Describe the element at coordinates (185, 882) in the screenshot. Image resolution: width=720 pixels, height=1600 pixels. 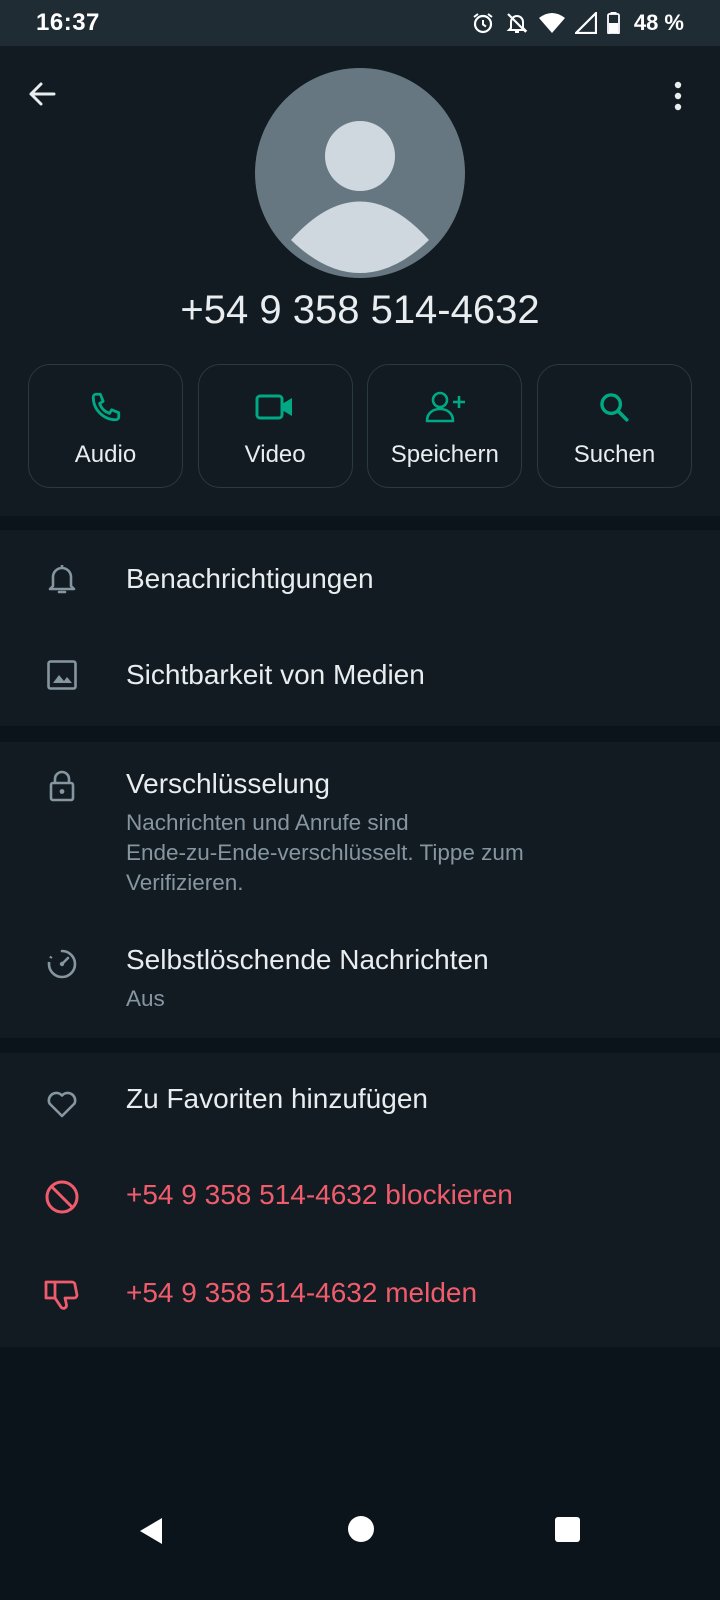
I see `encryption-subtitle-line-3: Verifizieren.` at that location.